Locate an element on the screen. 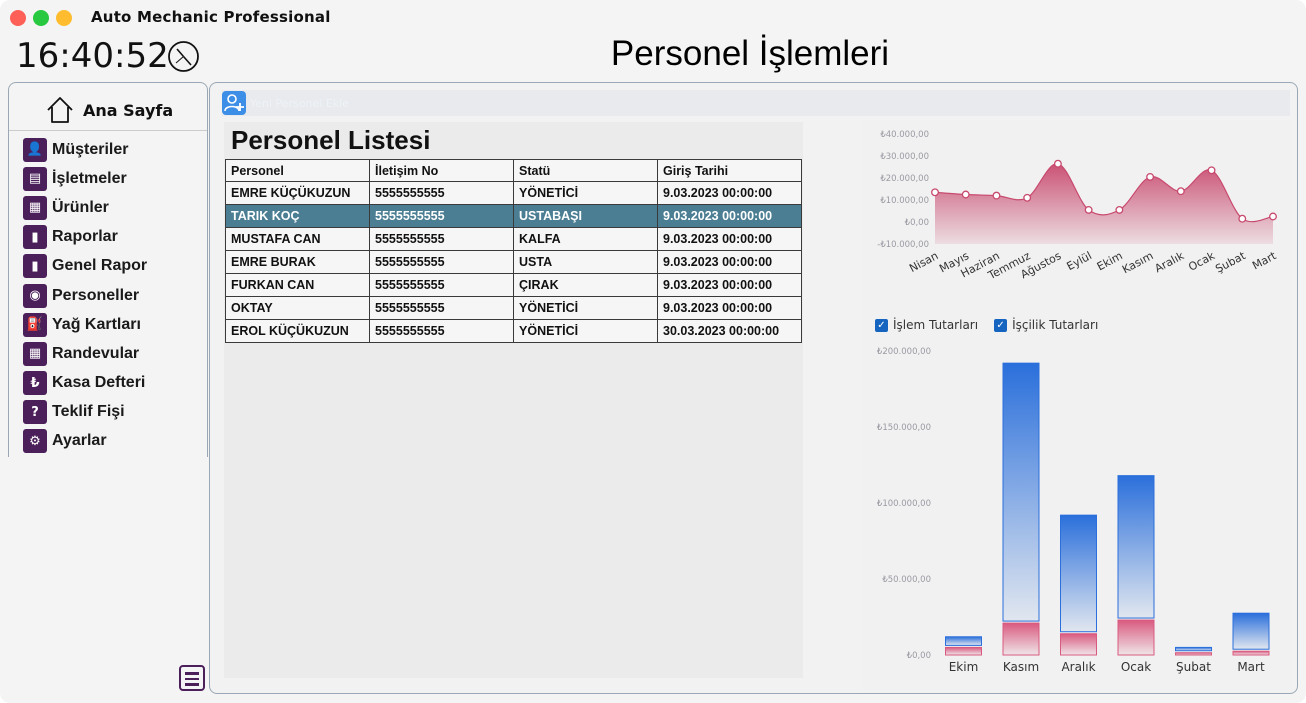  add-user-icon is located at coordinates (234, 103).